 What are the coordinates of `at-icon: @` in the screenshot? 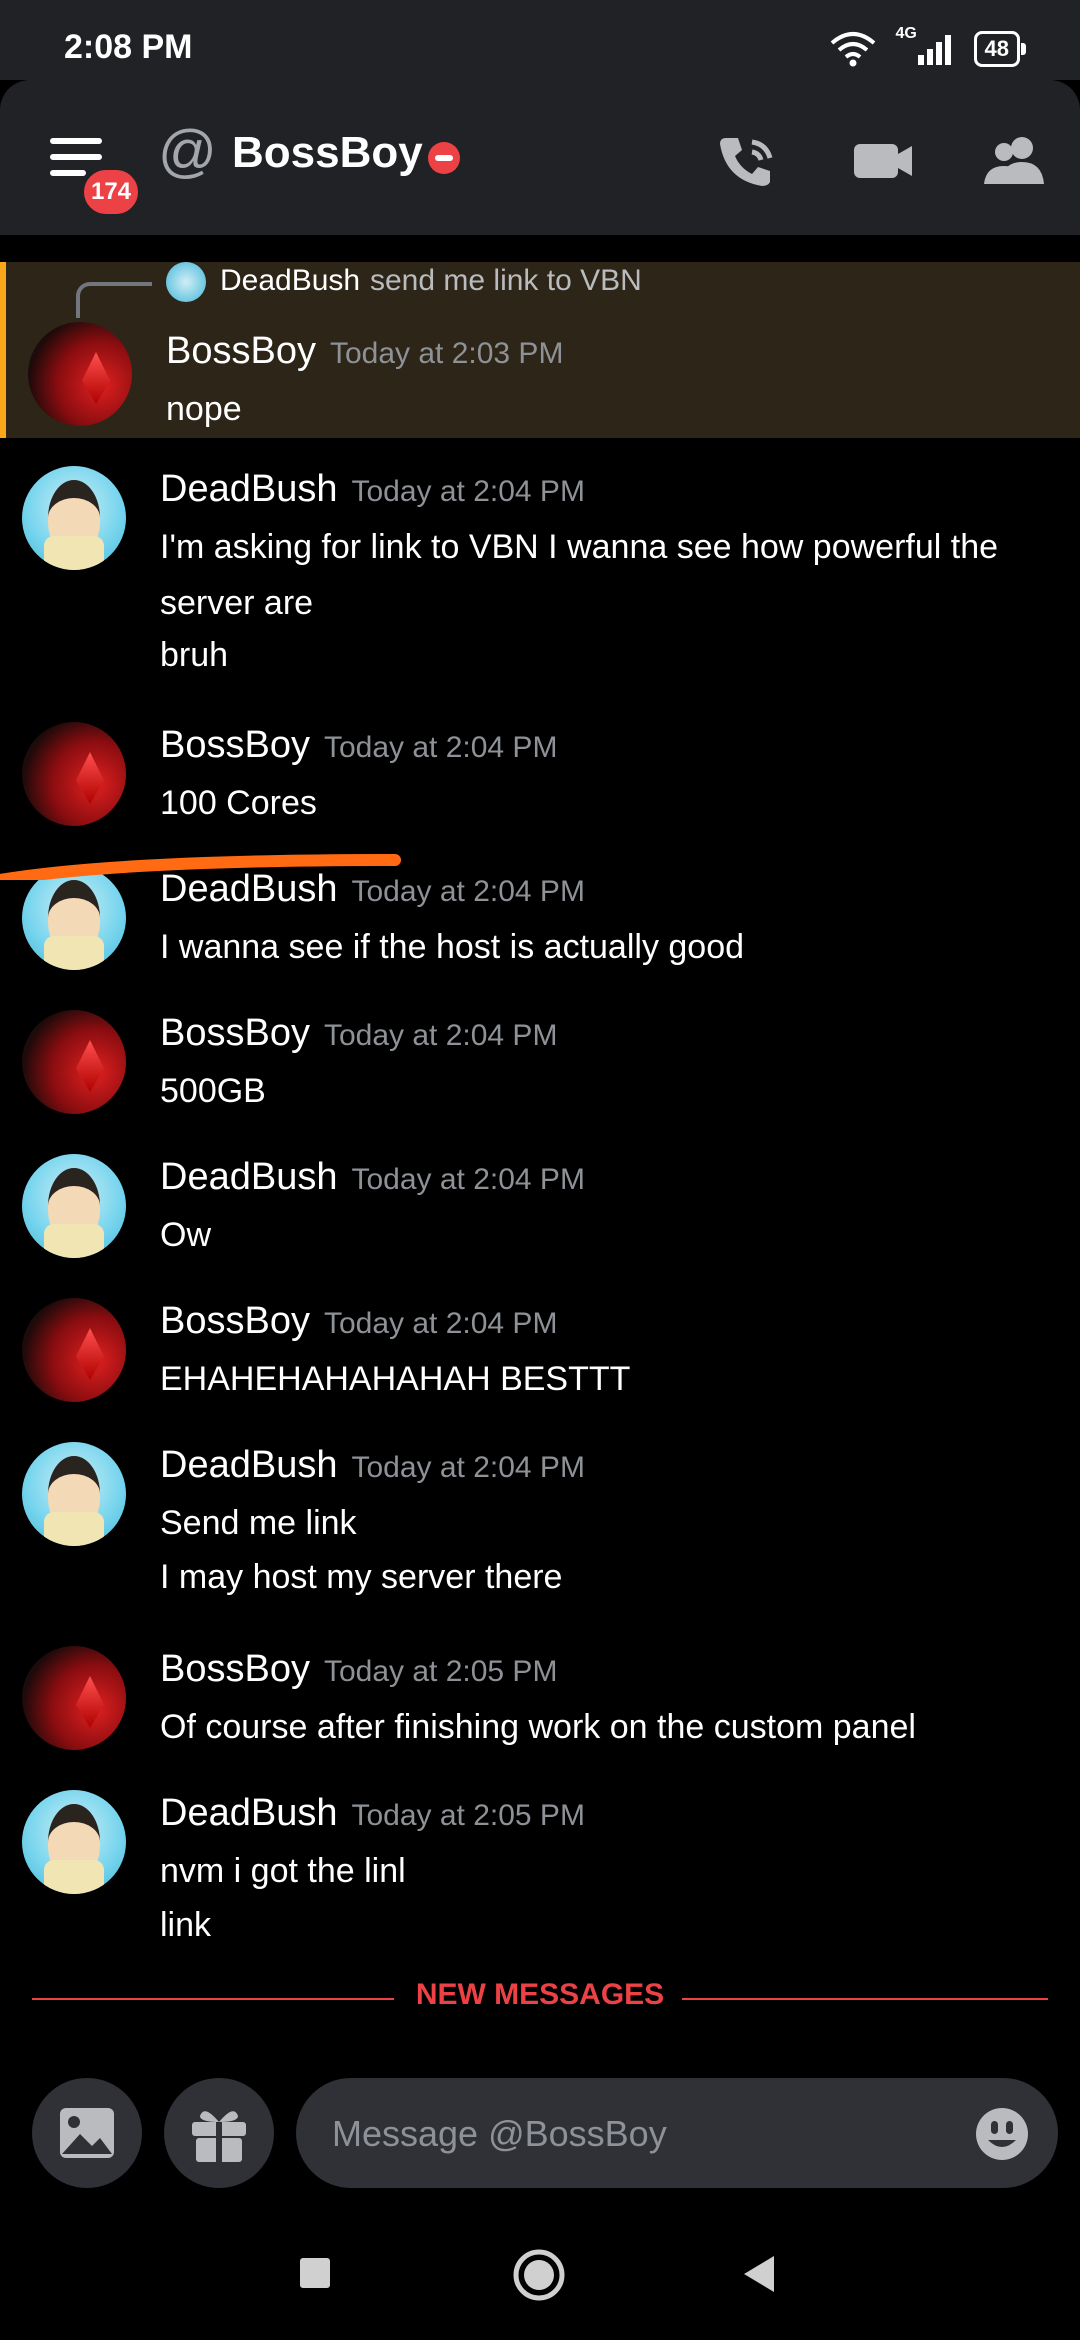 It's located at (187, 151).